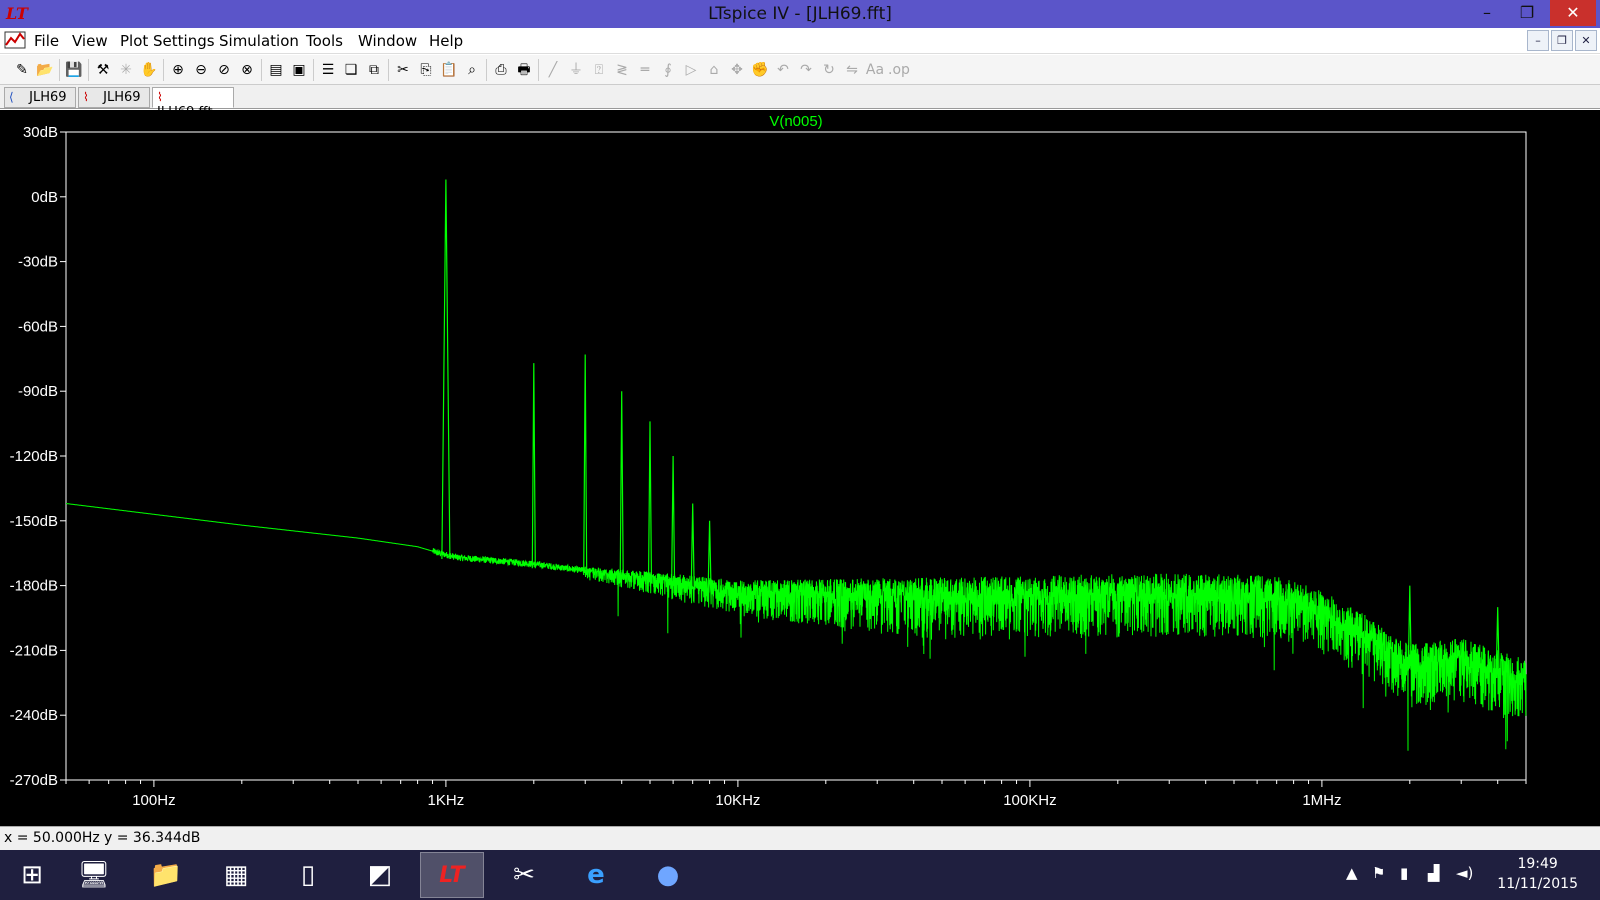 The image size is (1600, 900). What do you see at coordinates (737, 70) in the screenshot?
I see `move-icon: ✥` at bounding box center [737, 70].